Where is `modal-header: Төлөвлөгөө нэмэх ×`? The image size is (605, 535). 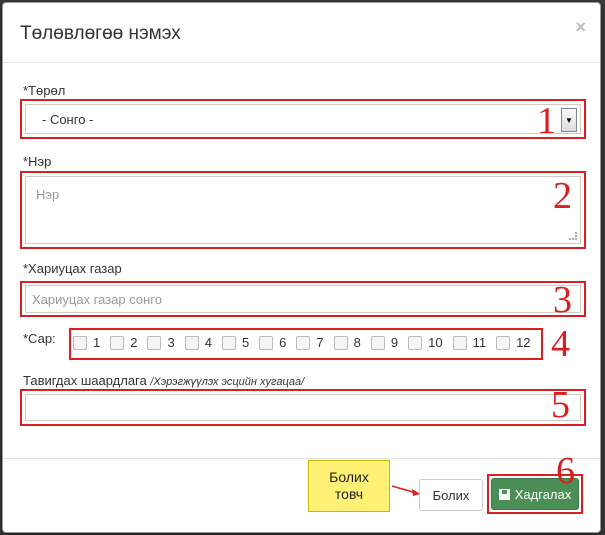
modal-header: Төлөвлөгөө нэмэх × is located at coordinates (301, 33).